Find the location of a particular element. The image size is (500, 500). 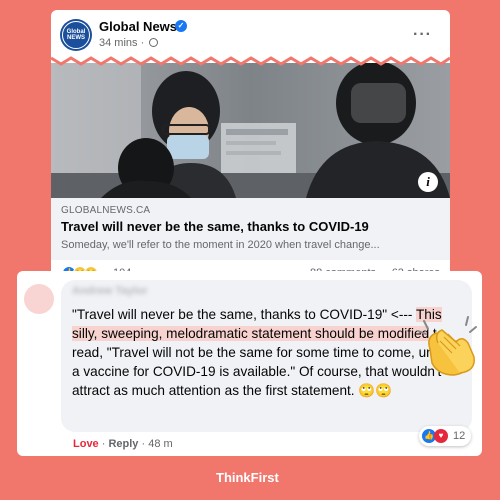

comment-reactions: 👍 ♥ 12 is located at coordinates (445, 436).